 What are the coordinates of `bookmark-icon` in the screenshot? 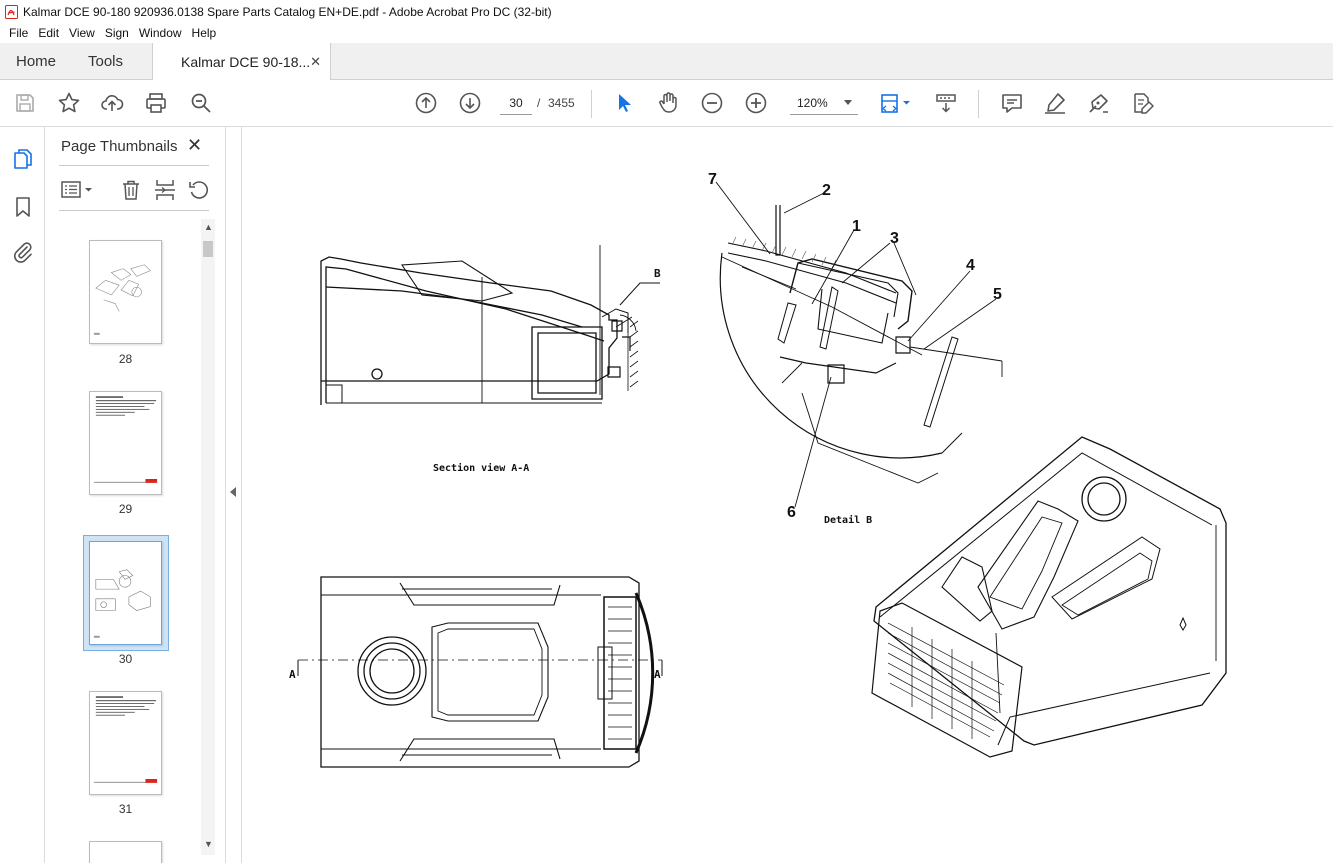 It's located at (23, 207).